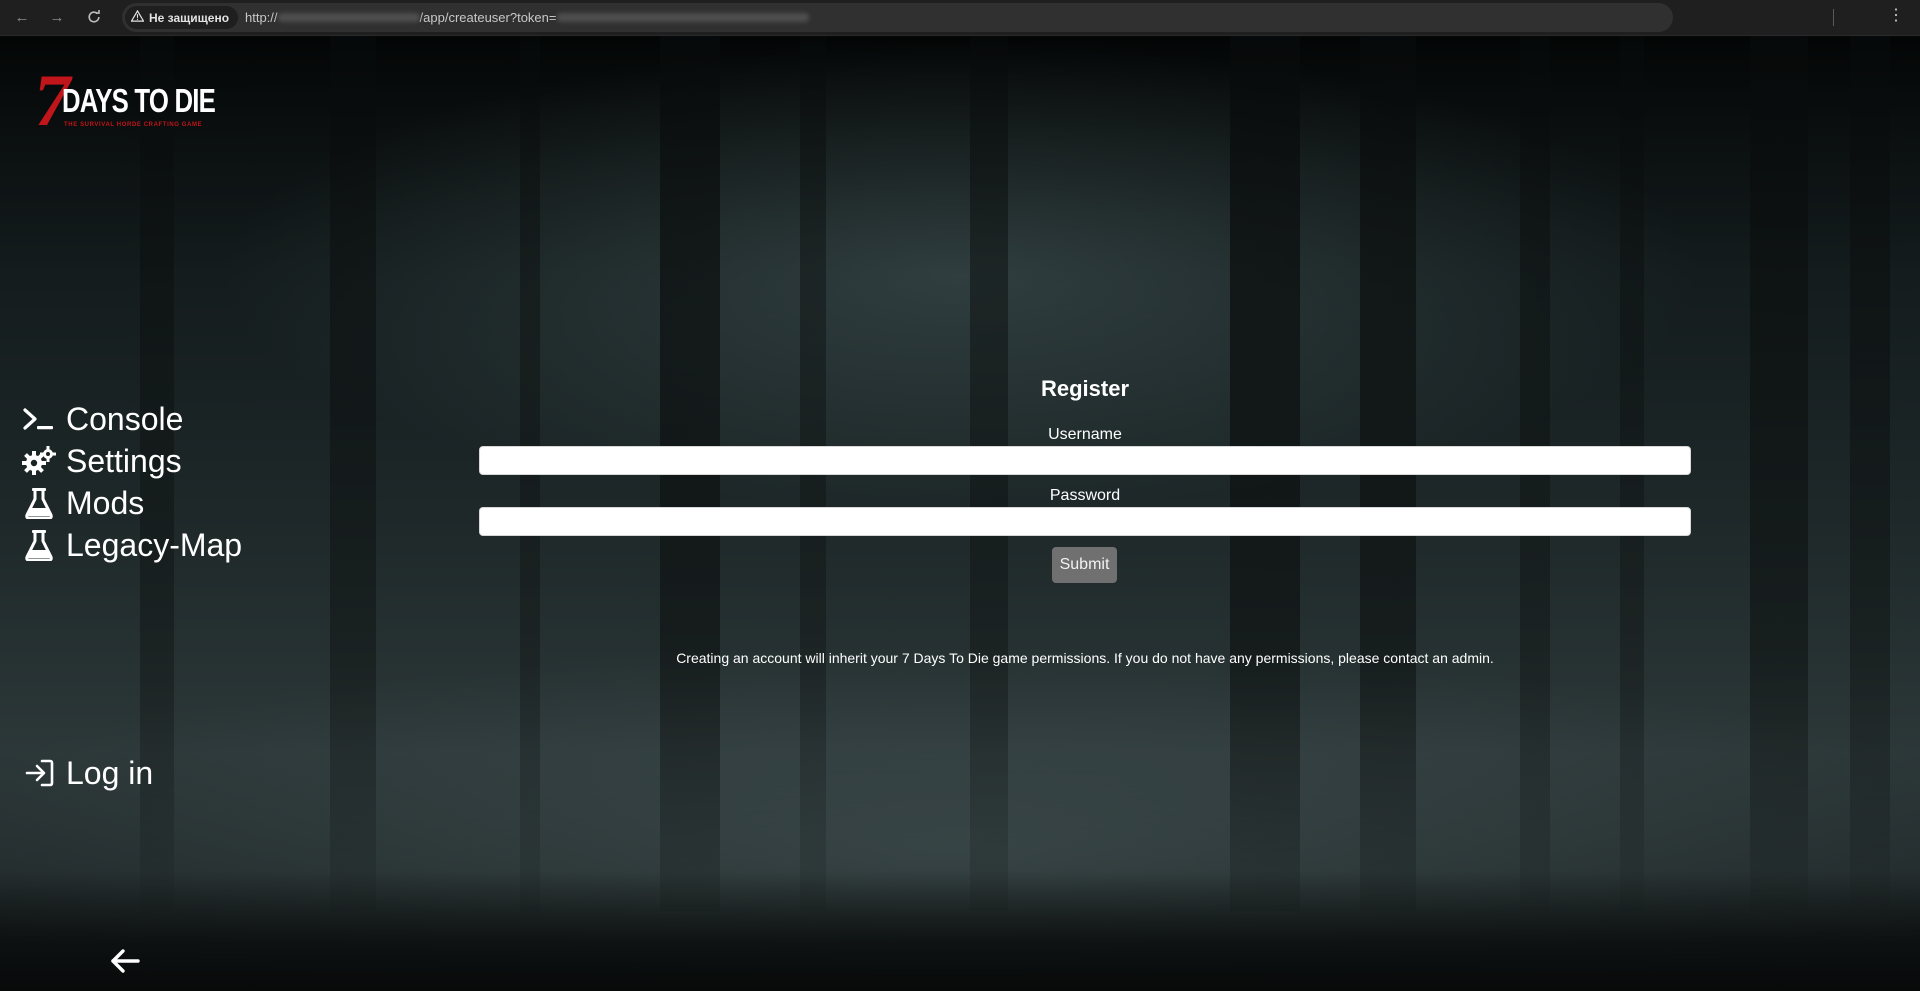  Describe the element at coordinates (1085, 434) in the screenshot. I see `username-label: Username` at that location.